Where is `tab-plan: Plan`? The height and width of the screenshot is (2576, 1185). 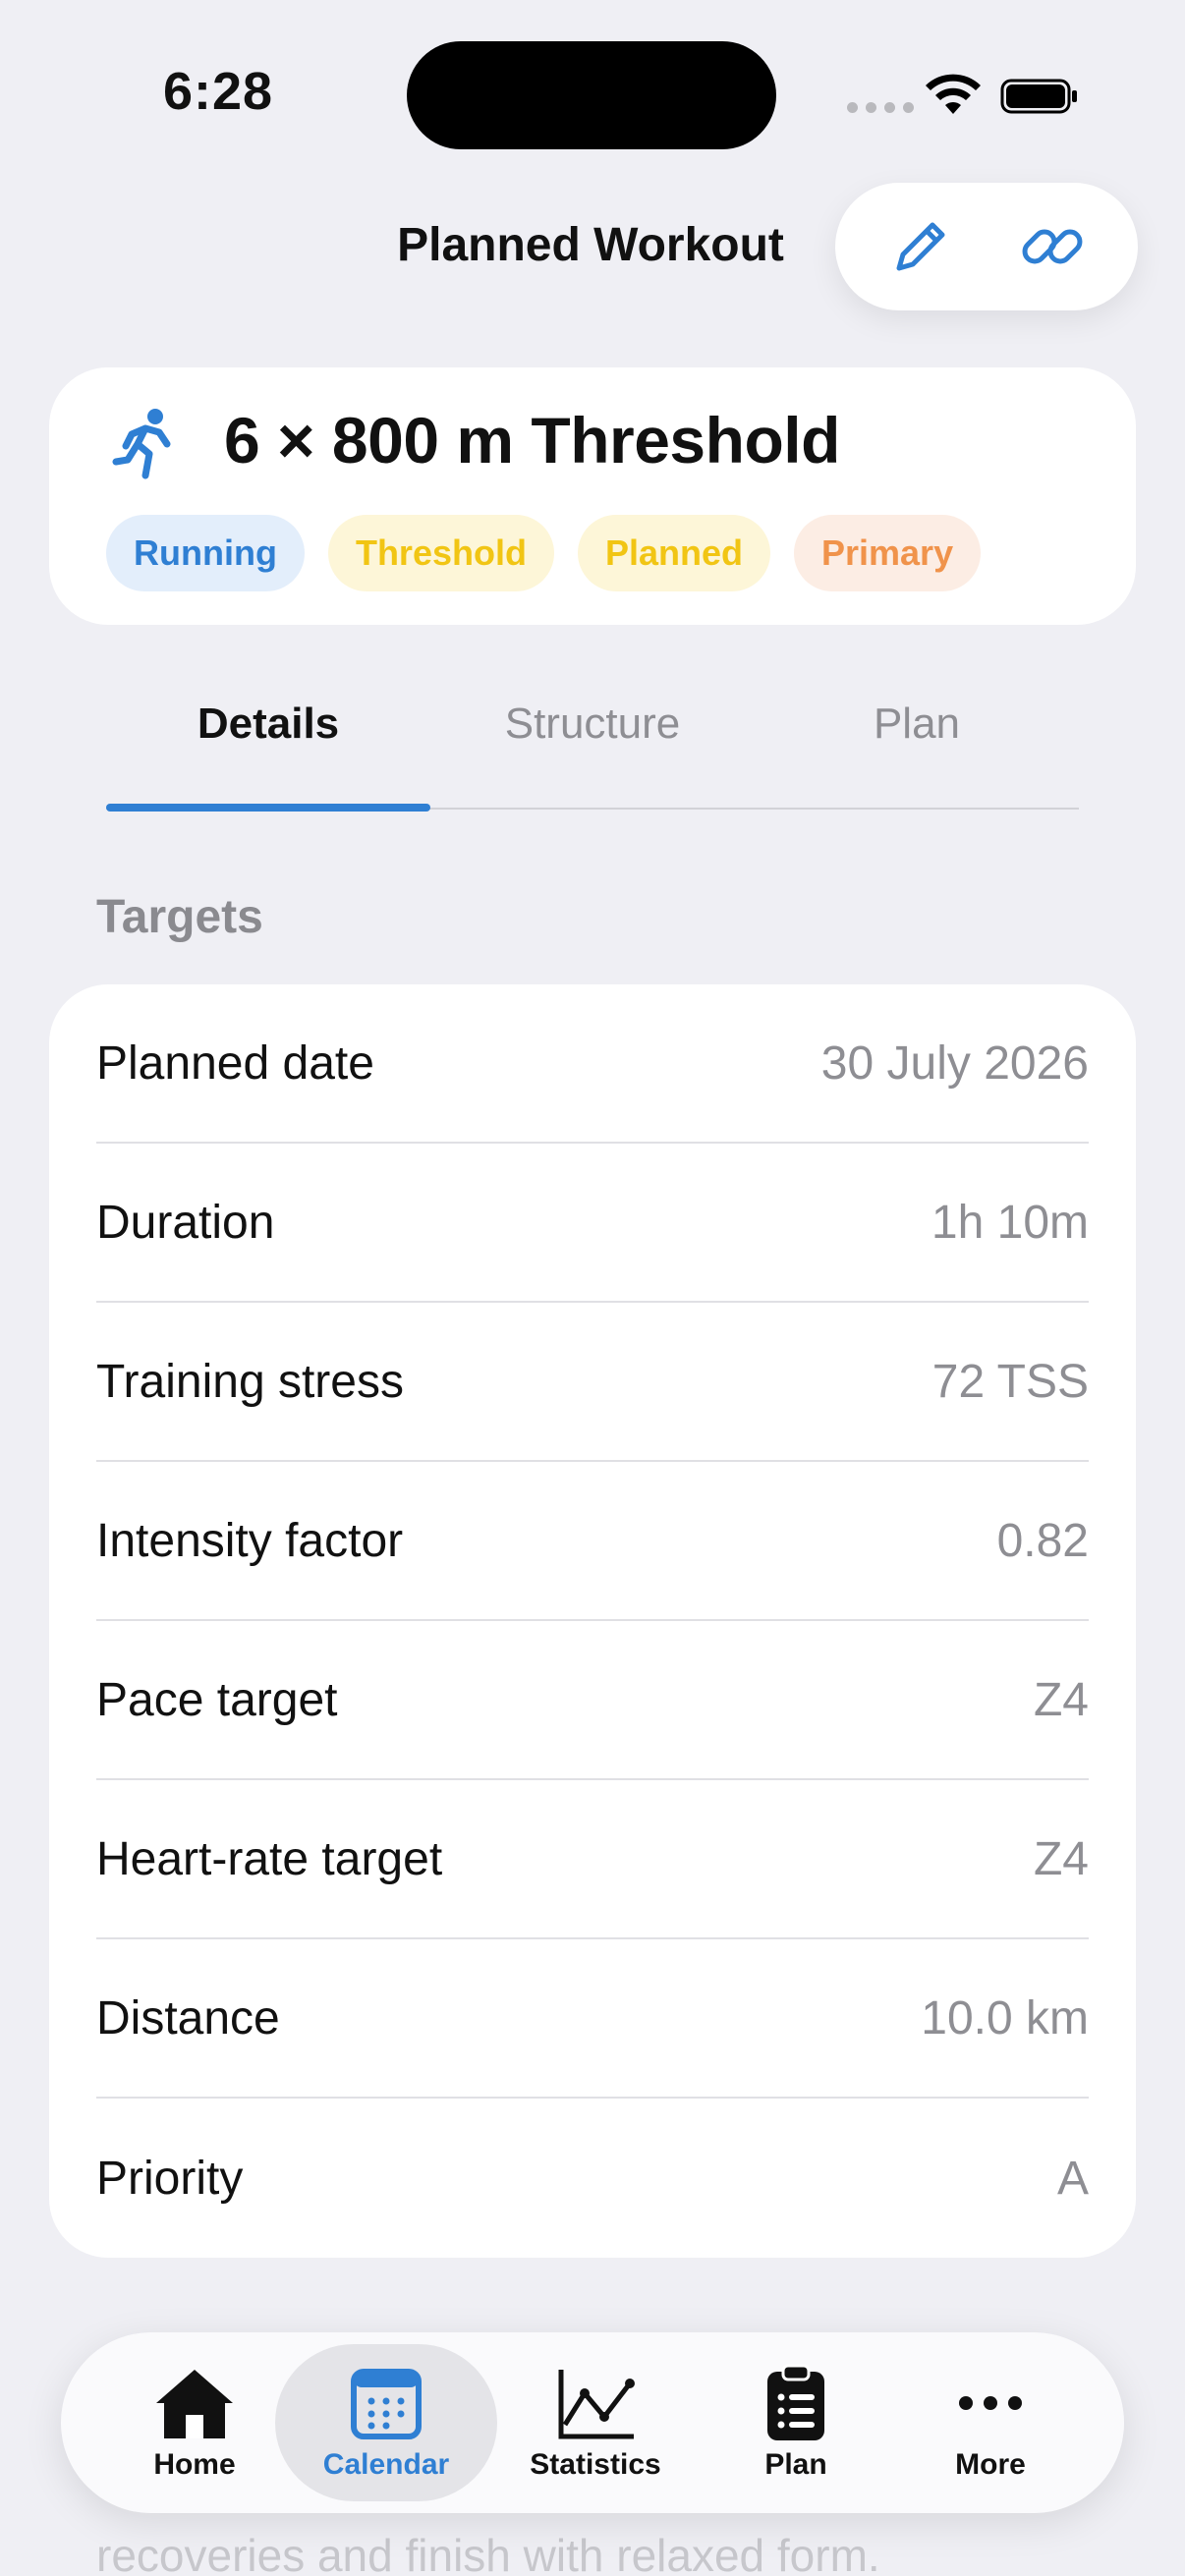 tab-plan: Plan is located at coordinates (917, 748).